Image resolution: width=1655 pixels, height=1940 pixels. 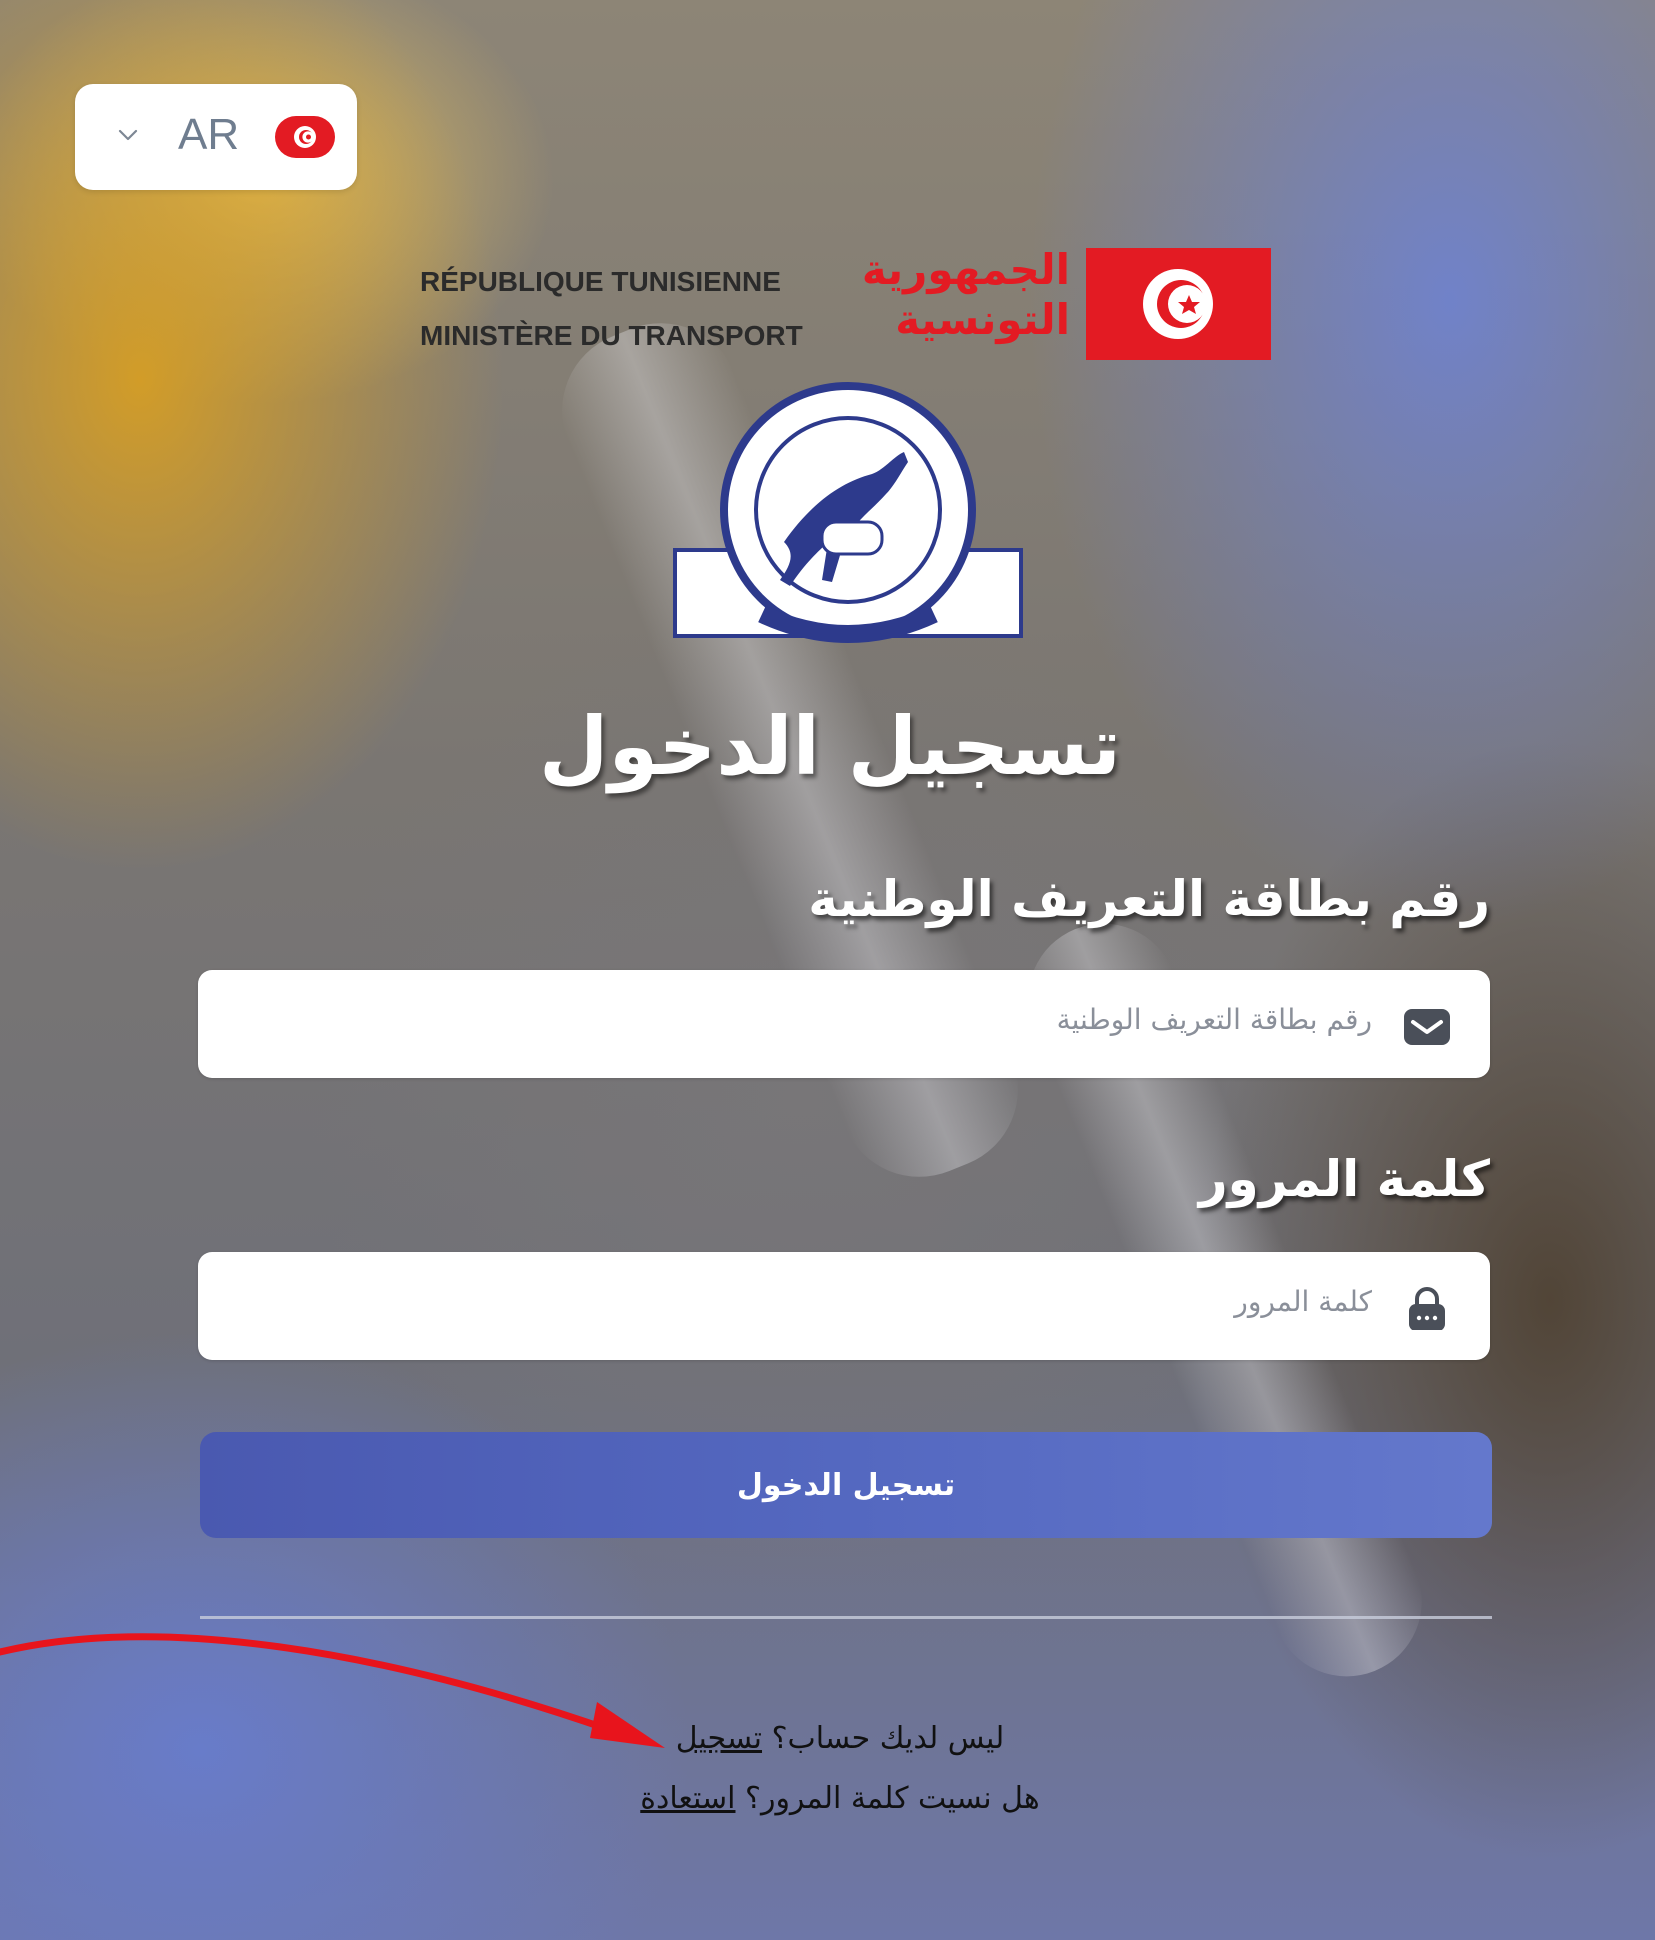 I want to click on divider, so click(x=846, y=1617).